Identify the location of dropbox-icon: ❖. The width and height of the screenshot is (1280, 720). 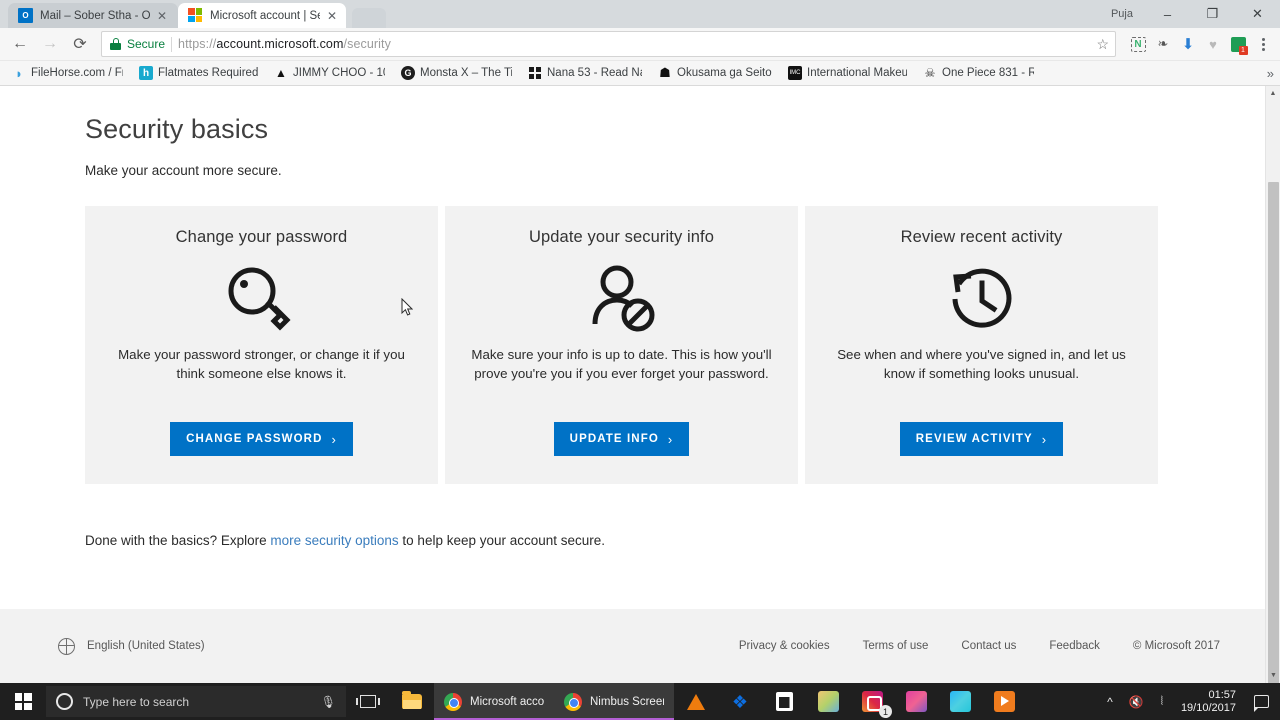
(740, 701).